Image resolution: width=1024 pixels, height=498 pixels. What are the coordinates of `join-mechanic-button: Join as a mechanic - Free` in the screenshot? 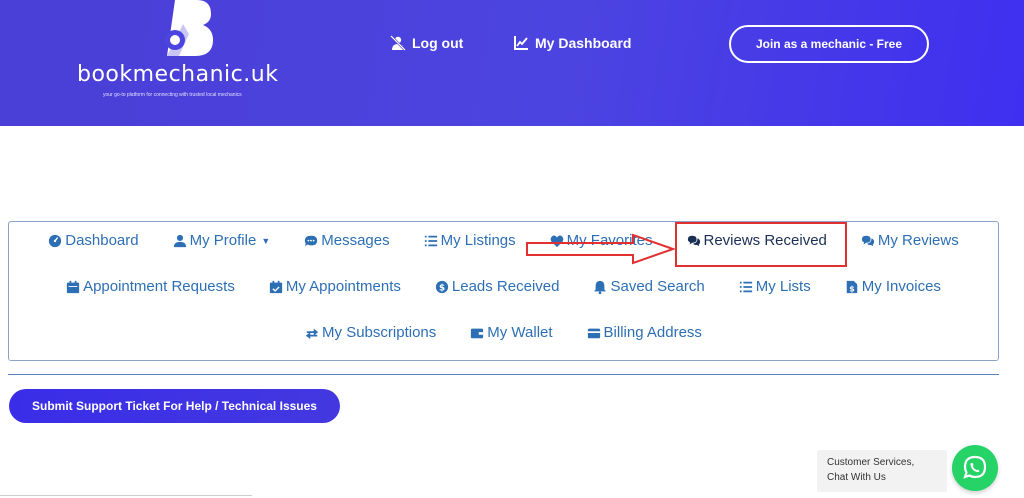 It's located at (829, 44).